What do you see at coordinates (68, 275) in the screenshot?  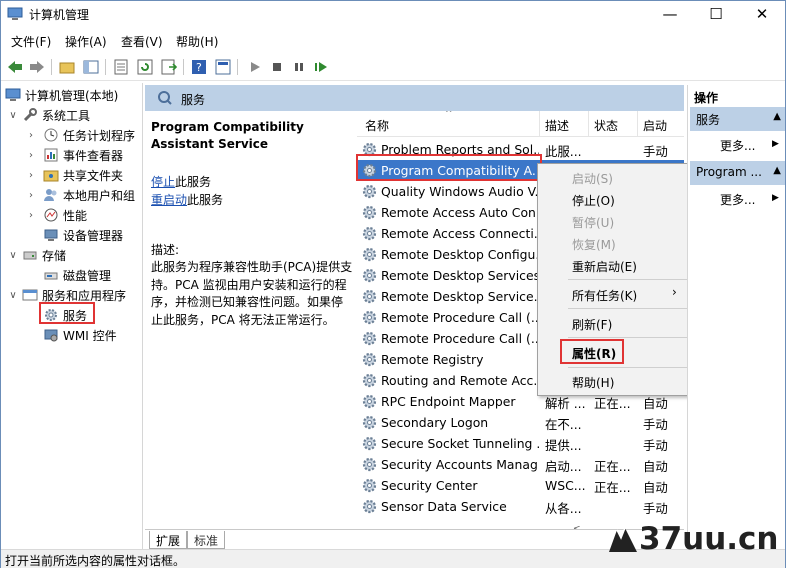 I see `tree-disk-management: 磁盘管理` at bounding box center [68, 275].